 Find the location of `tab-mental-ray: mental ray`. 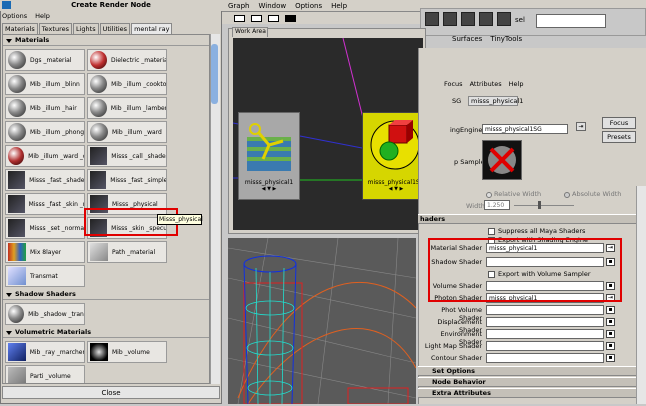

tab-mental-ray: mental ray is located at coordinates (152, 28).